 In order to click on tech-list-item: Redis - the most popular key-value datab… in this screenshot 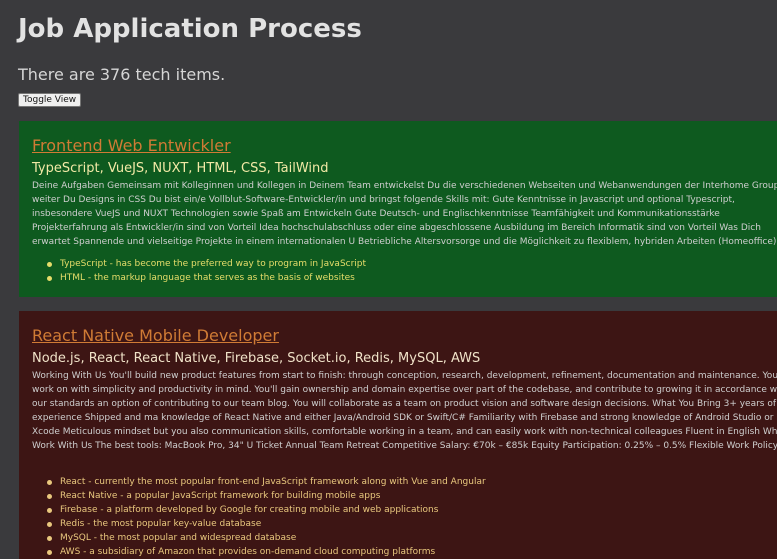, I will do `click(412, 524)`.